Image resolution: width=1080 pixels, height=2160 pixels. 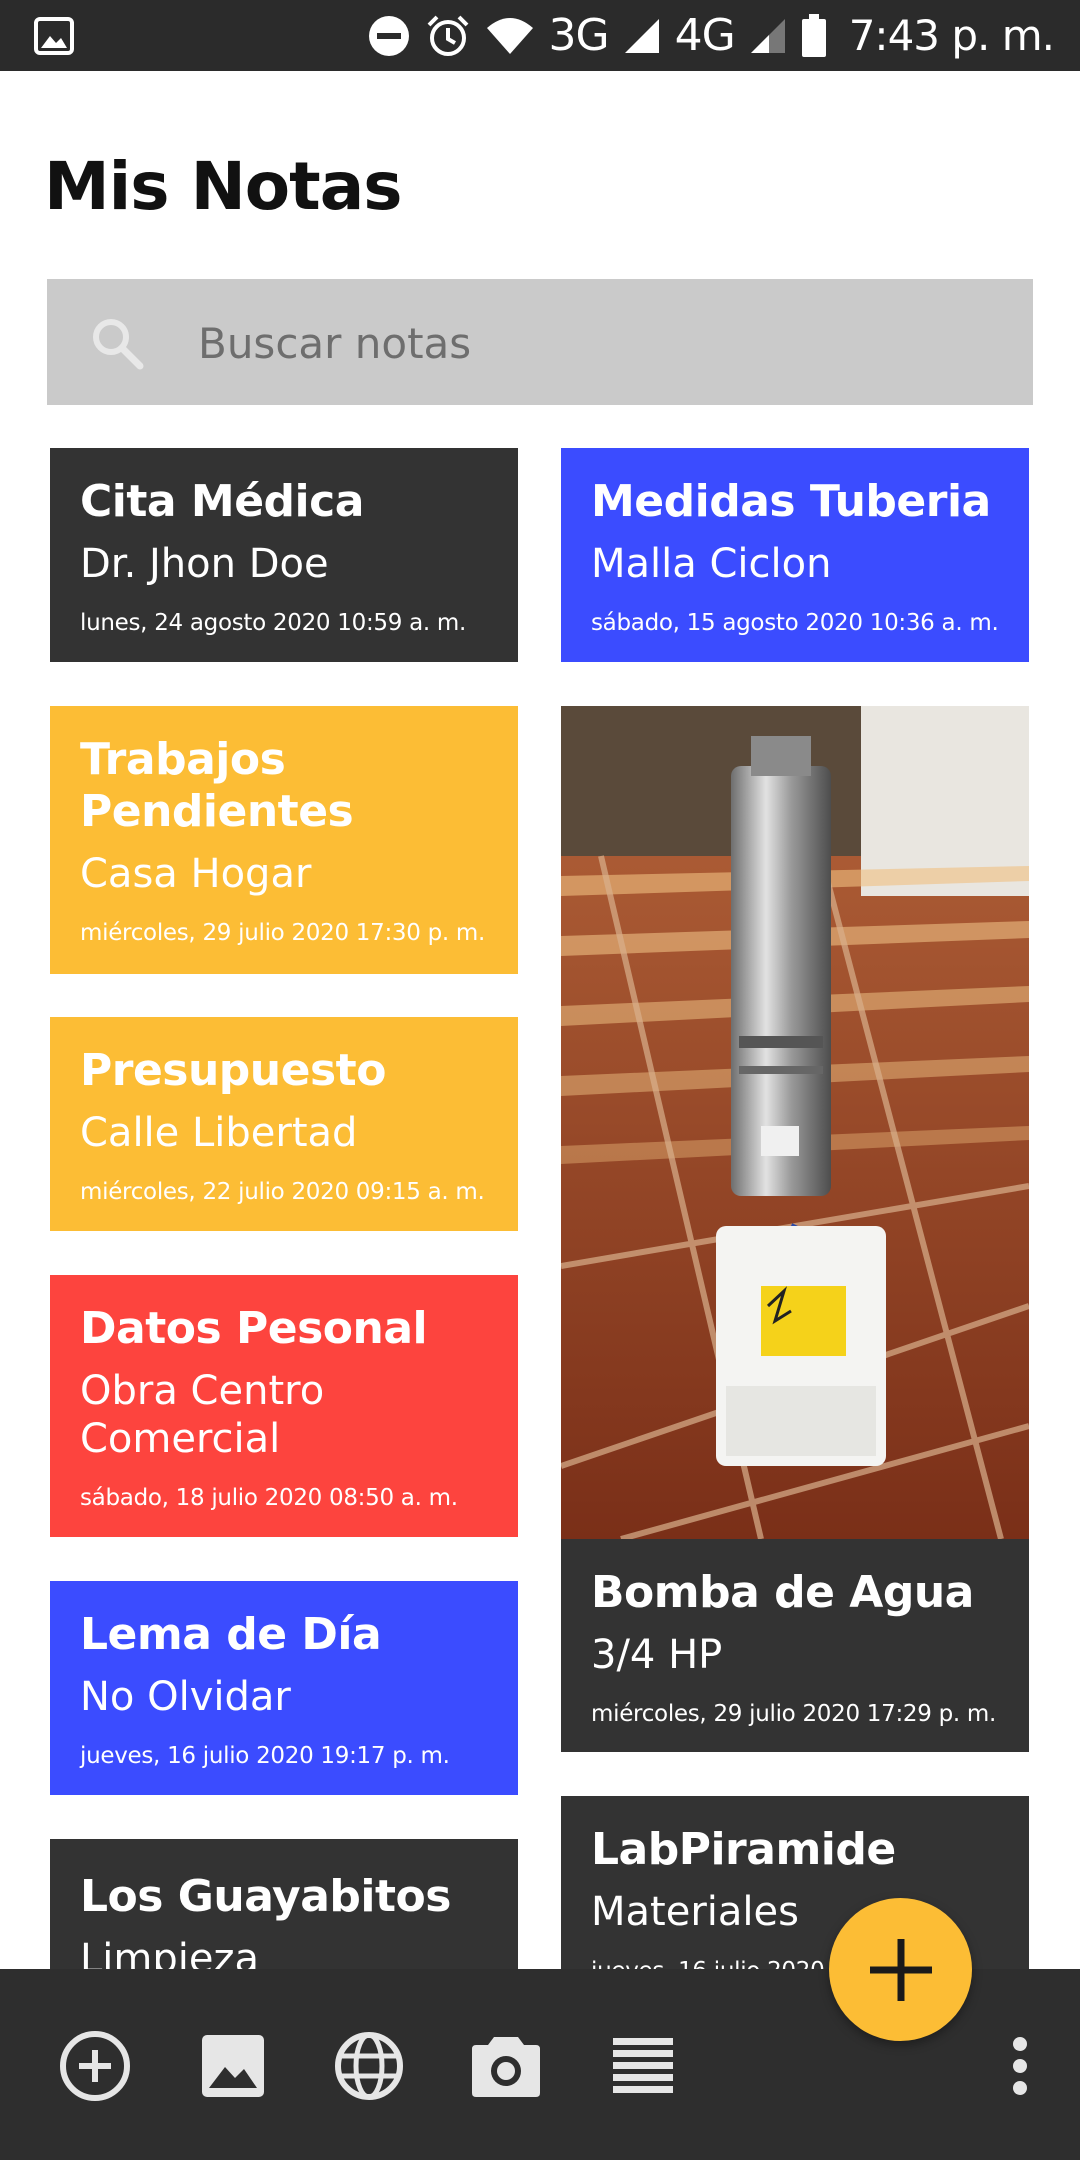 What do you see at coordinates (254, 1328) in the screenshot?
I see `note-title: Datos Pesonal` at bounding box center [254, 1328].